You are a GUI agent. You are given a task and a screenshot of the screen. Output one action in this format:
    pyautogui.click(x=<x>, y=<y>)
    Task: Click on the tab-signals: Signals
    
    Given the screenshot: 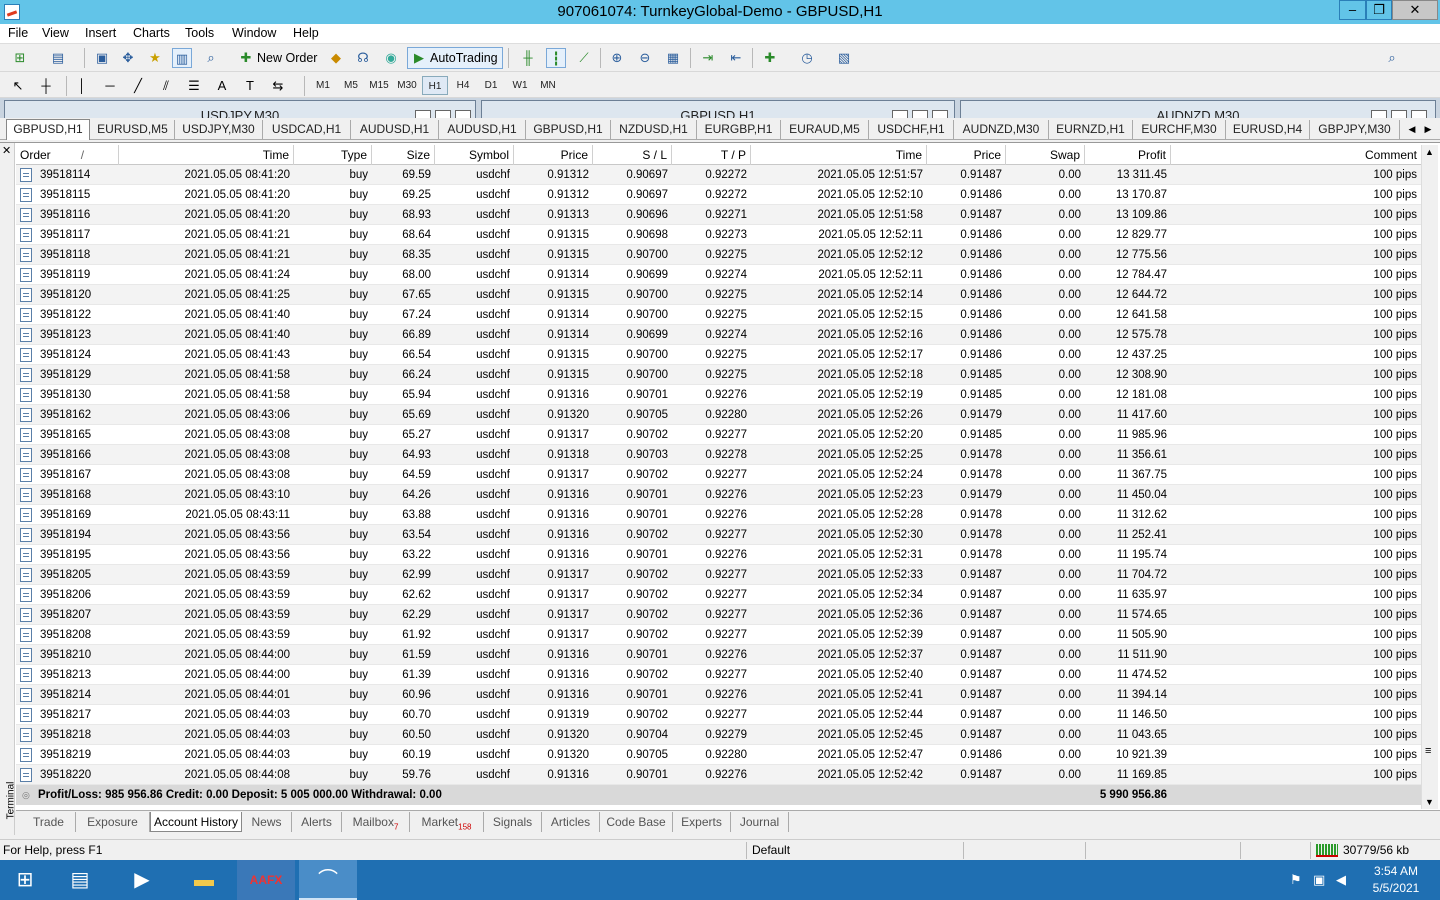 What is the action you would take?
    pyautogui.click(x=513, y=822)
    